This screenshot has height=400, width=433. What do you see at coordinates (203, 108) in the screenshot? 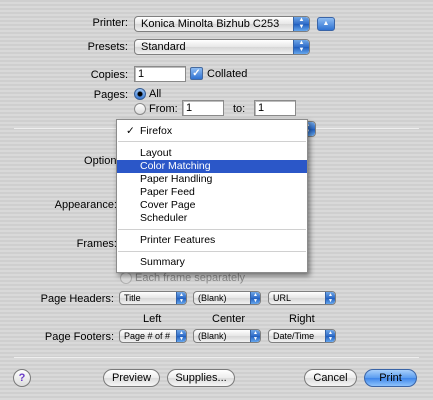
I see `pages-from-field: 1` at bounding box center [203, 108].